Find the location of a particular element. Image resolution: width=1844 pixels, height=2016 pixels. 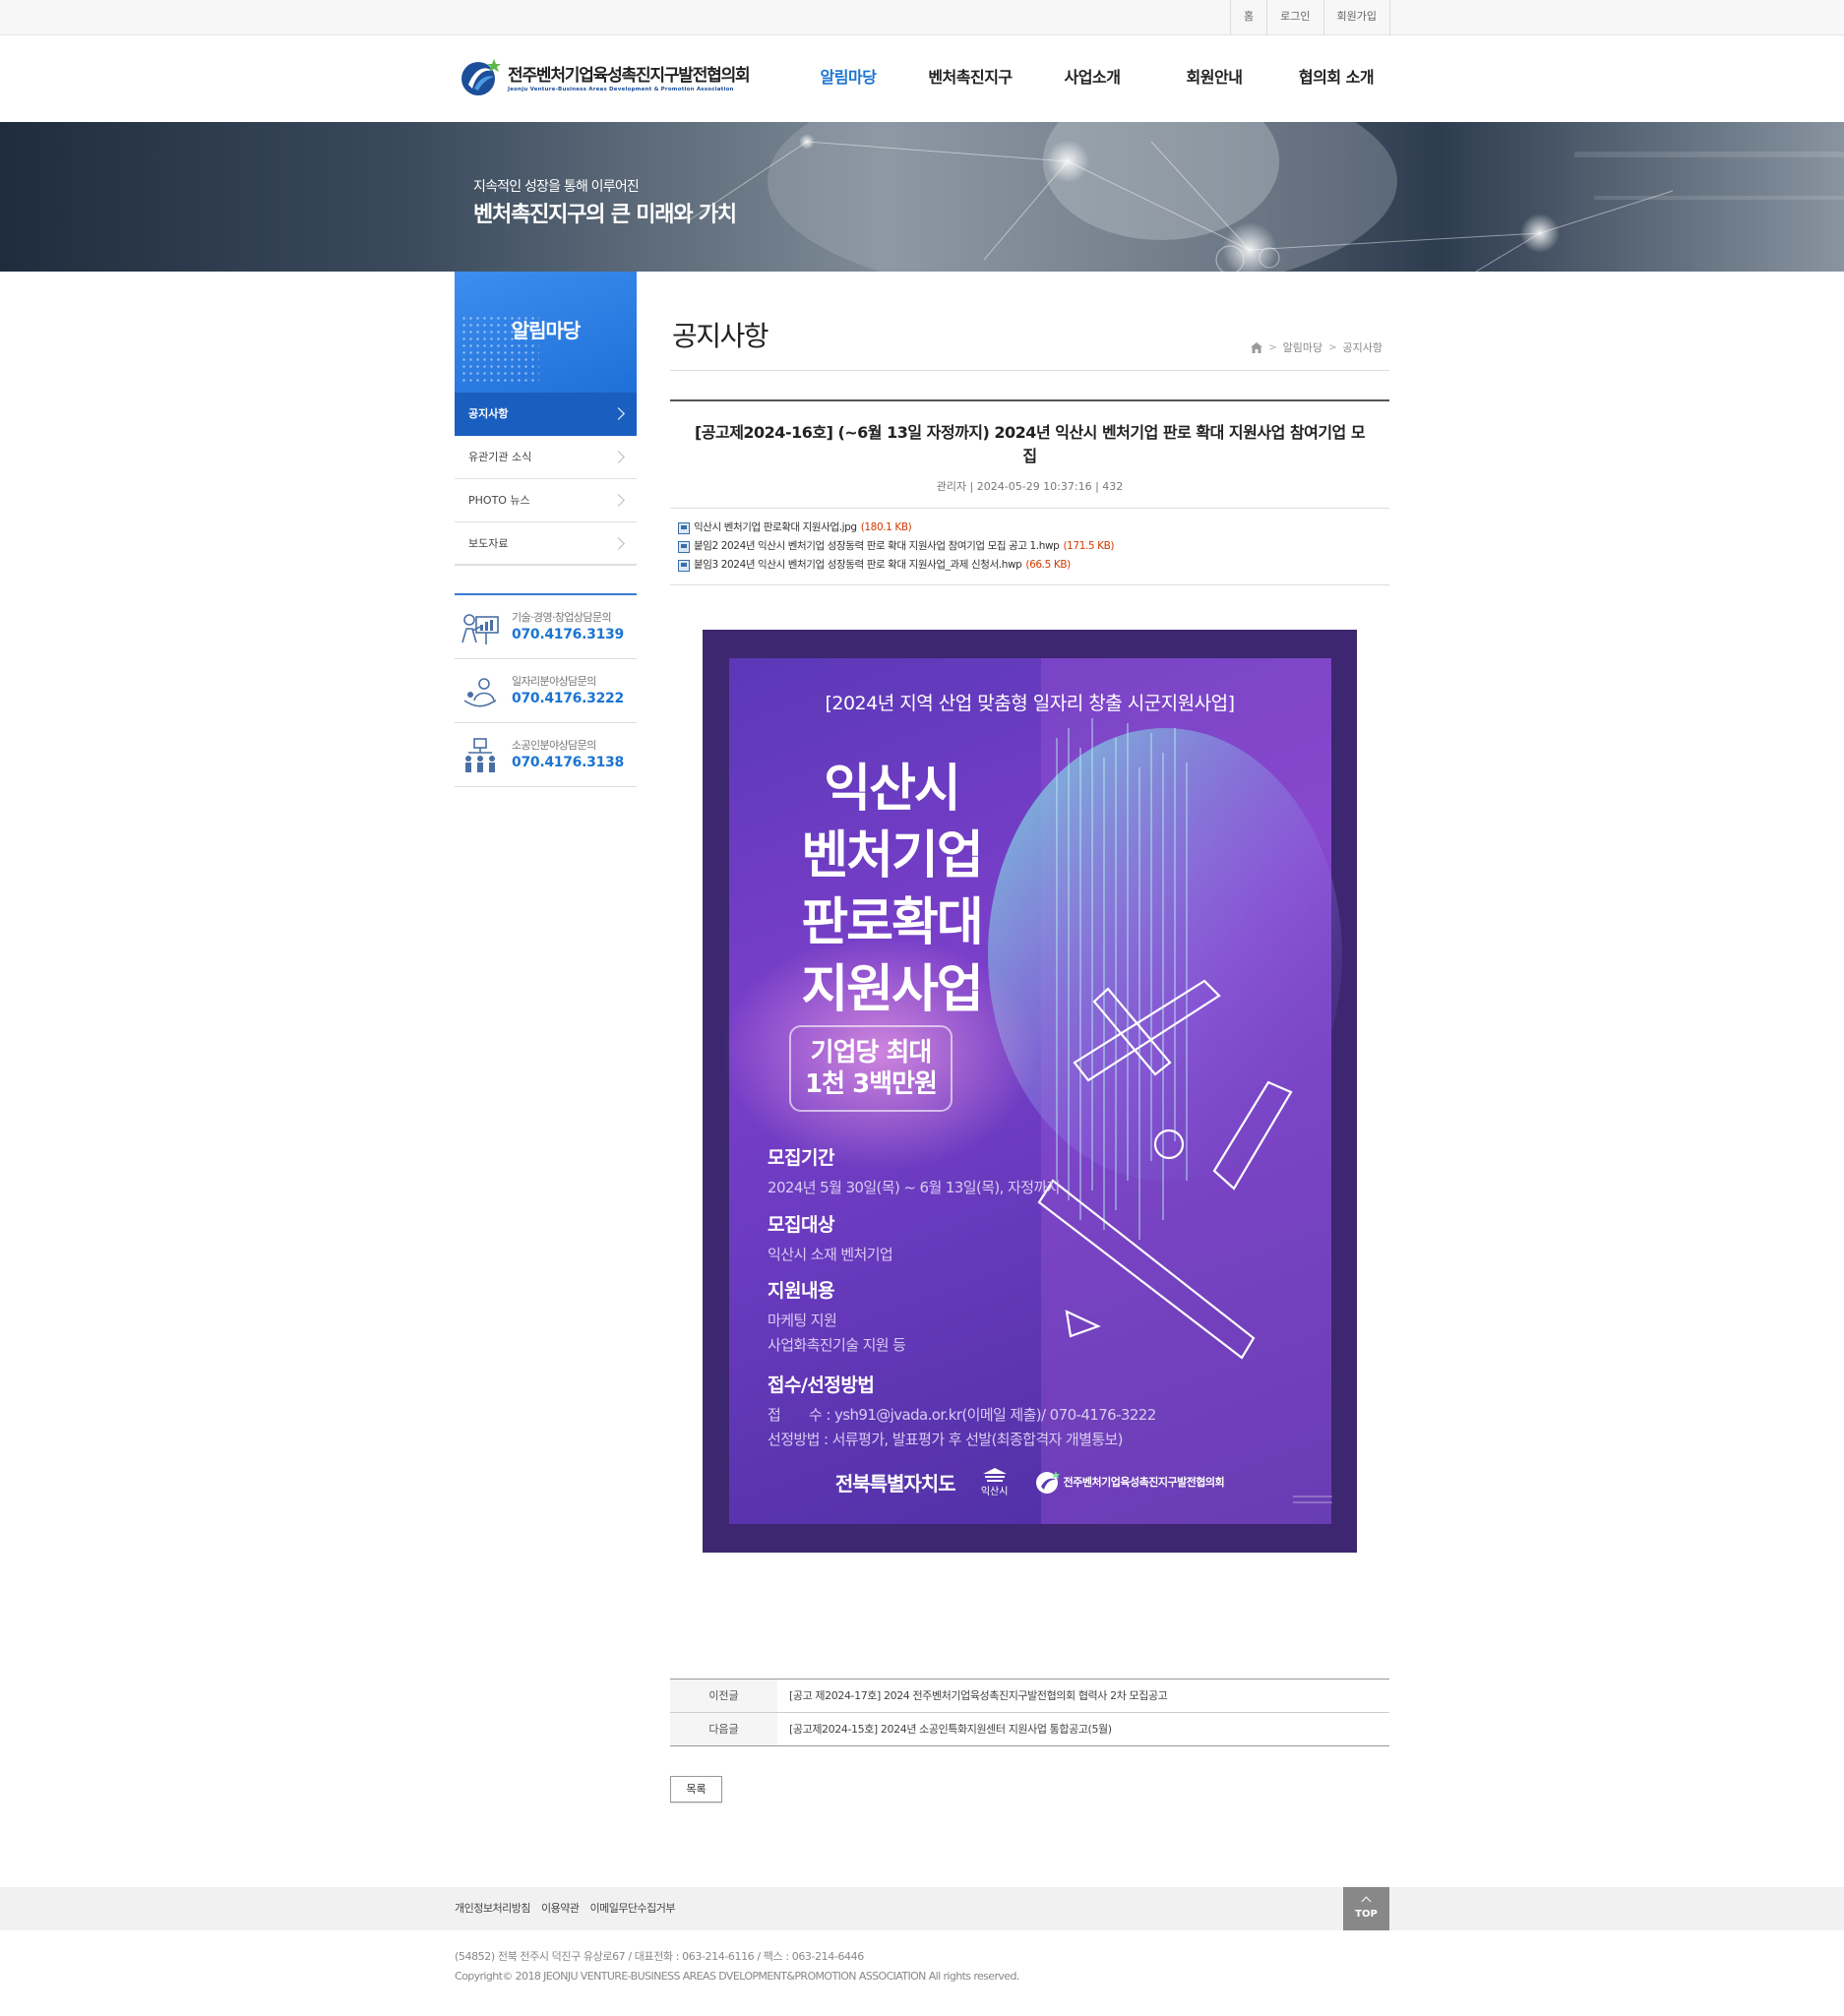

poster-section-title: 지원내용 is located at coordinates (801, 1291).